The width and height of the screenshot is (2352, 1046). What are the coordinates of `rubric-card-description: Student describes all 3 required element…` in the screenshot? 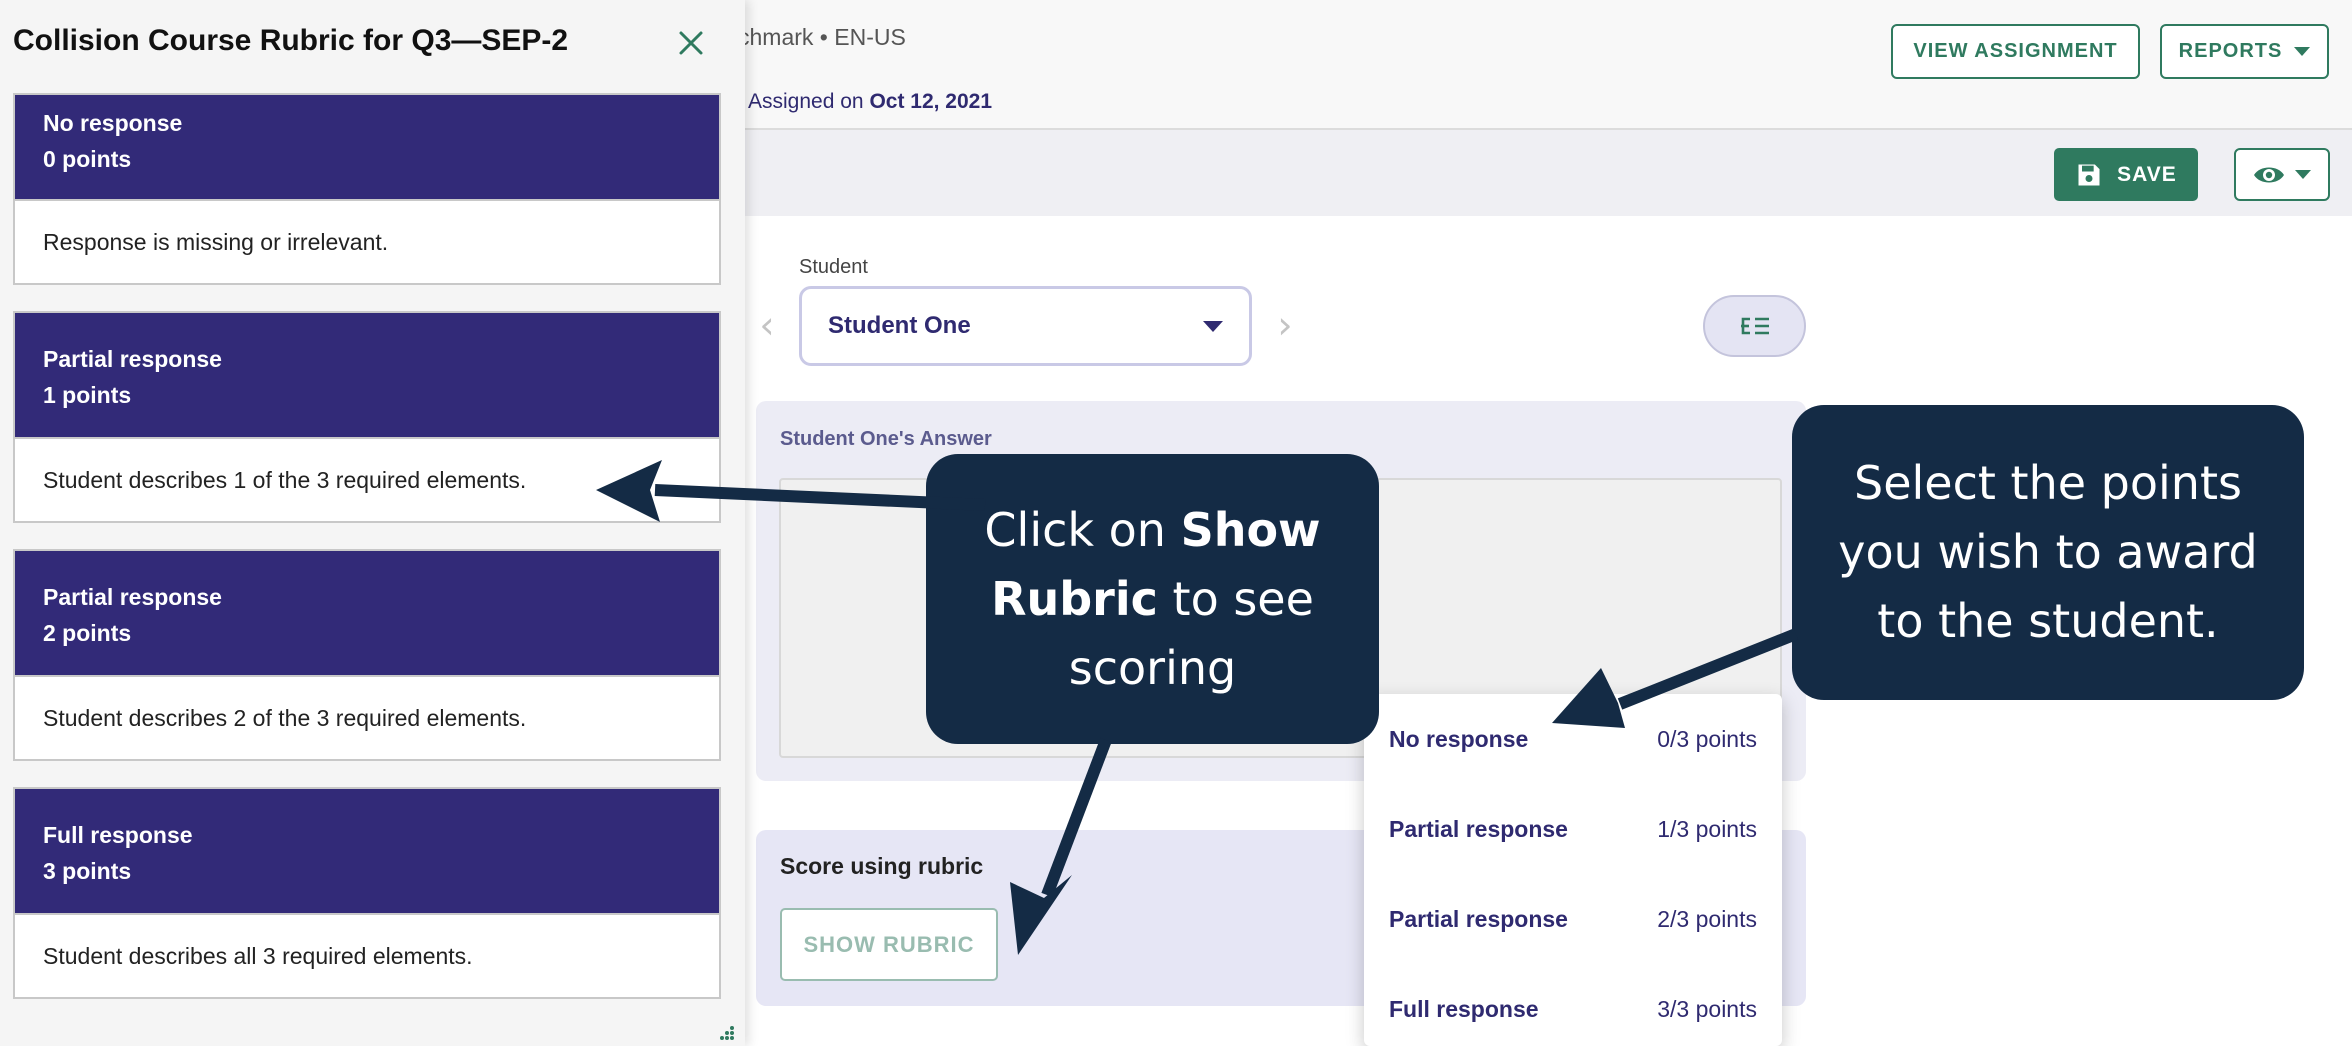 It's located at (367, 955).